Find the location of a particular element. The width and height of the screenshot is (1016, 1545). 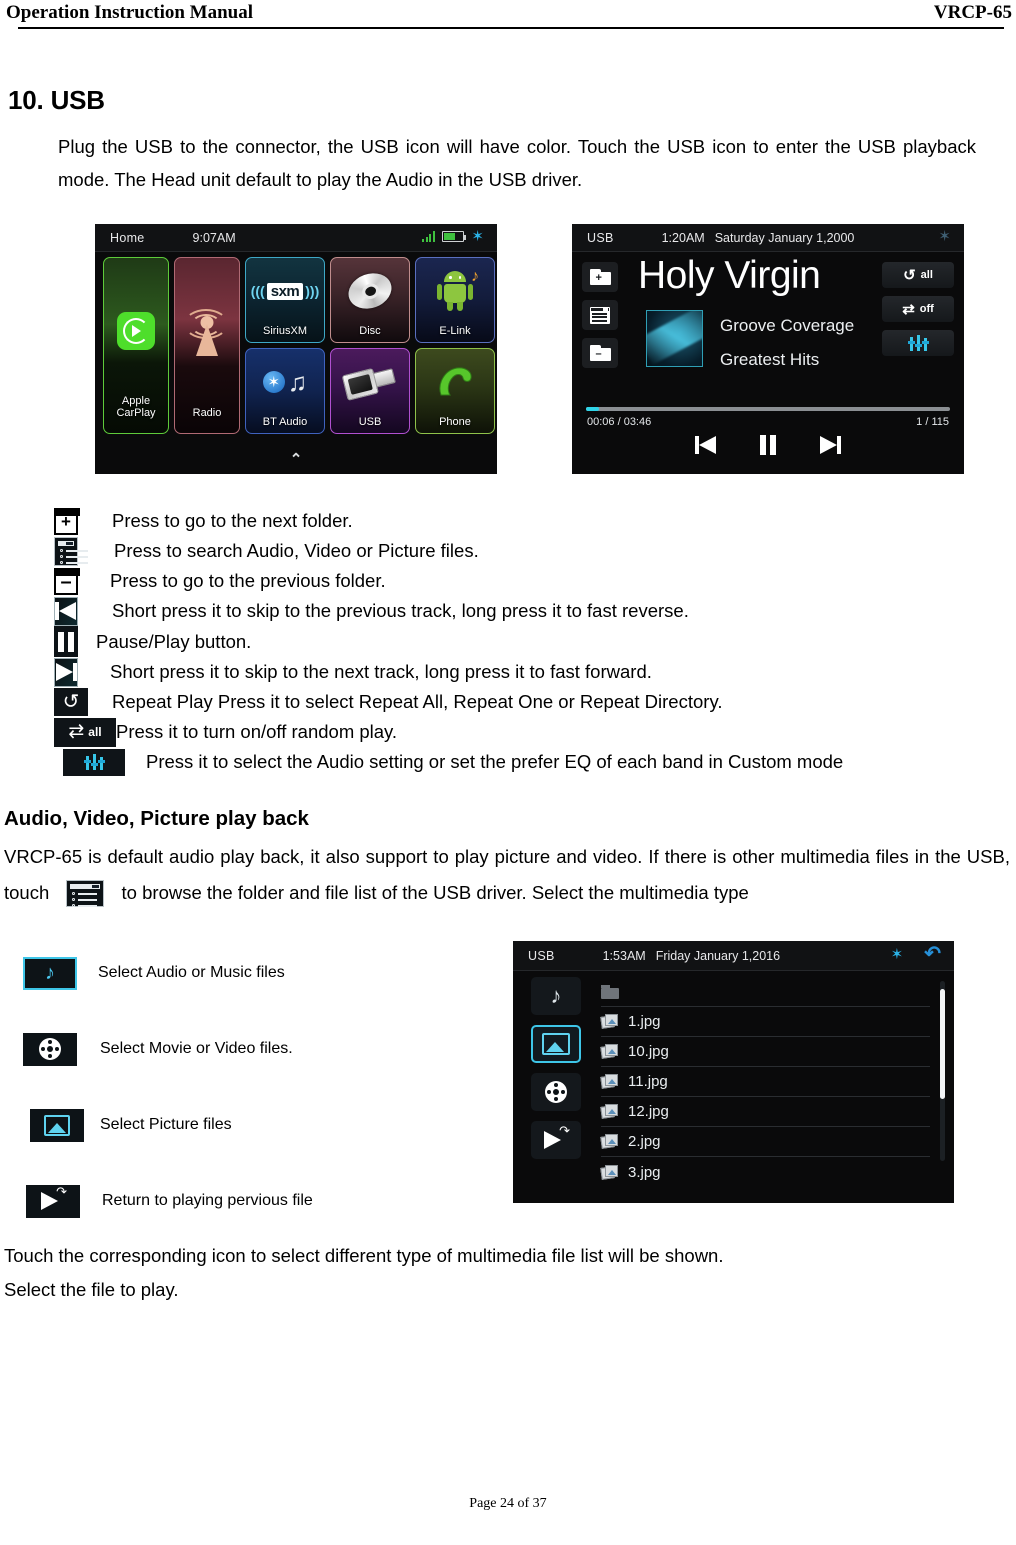

browse-files-button is located at coordinates (600, 315).